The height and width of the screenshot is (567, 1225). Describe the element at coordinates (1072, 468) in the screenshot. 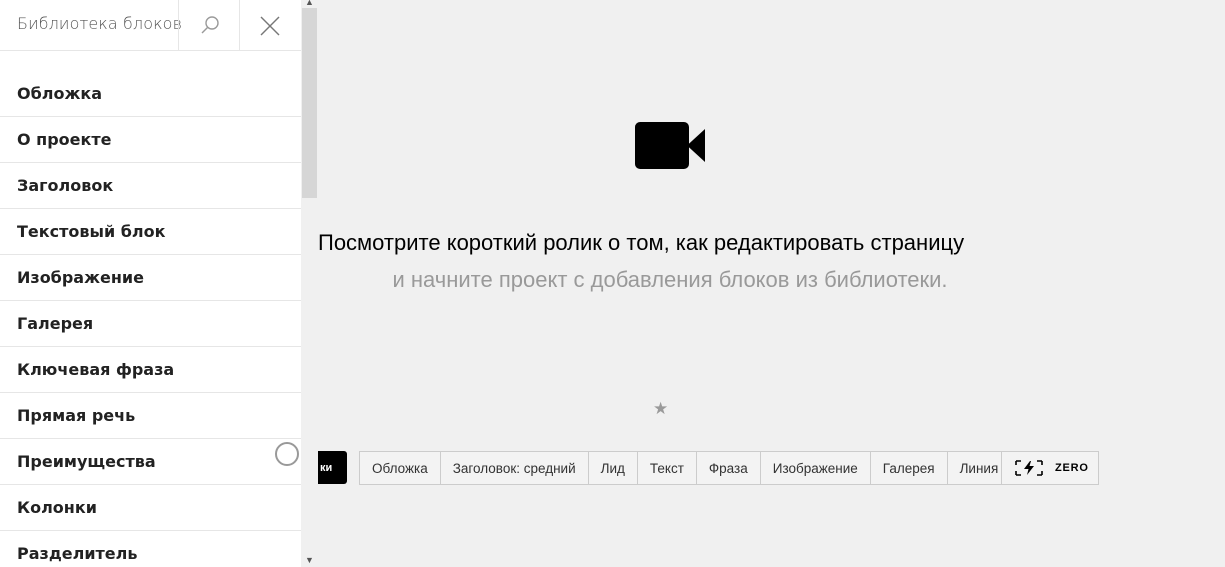

I see `zero-block-label: ZERO` at that location.